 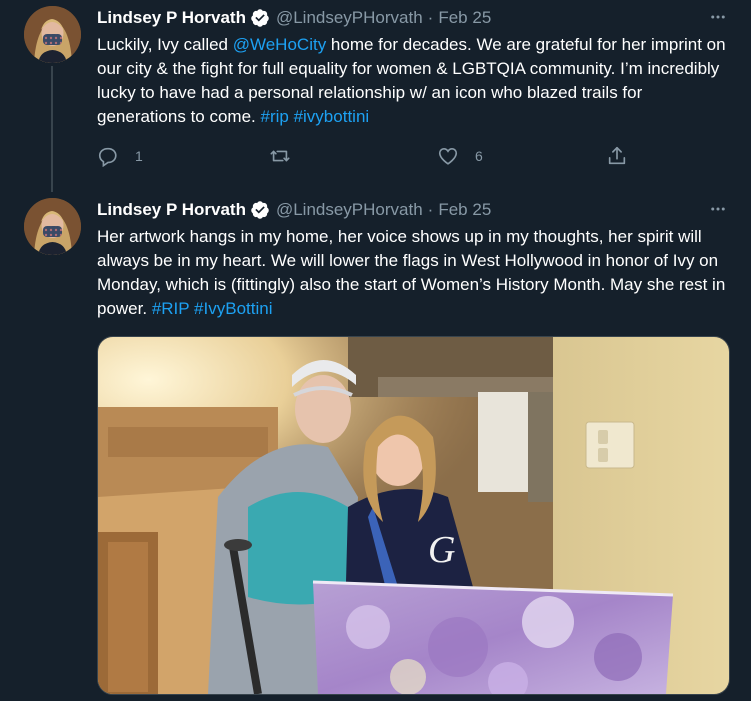 What do you see at coordinates (441, 550) in the screenshot?
I see `svg-text: G` at bounding box center [441, 550].